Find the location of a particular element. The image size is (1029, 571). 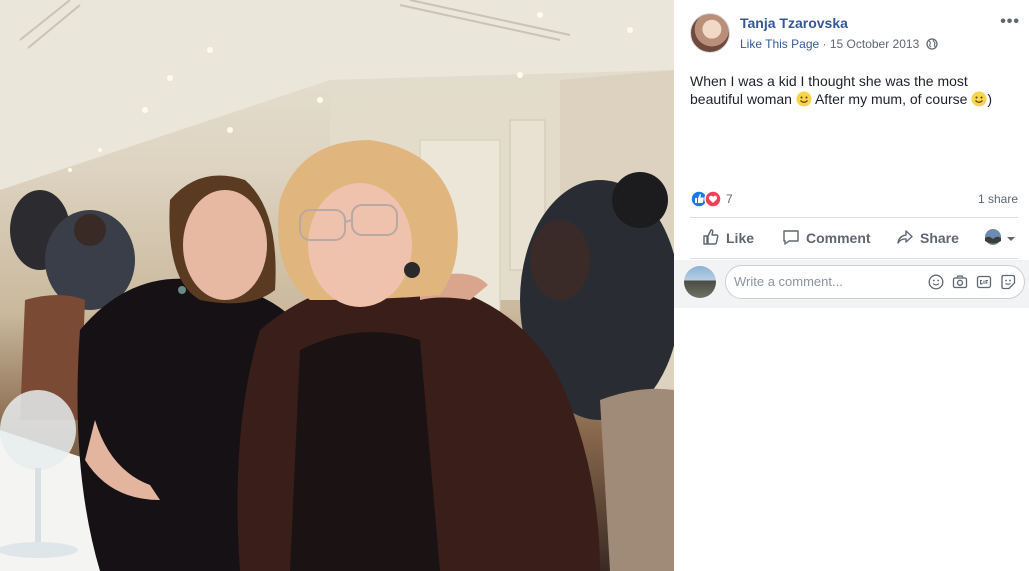

emoji-icon is located at coordinates (936, 282).